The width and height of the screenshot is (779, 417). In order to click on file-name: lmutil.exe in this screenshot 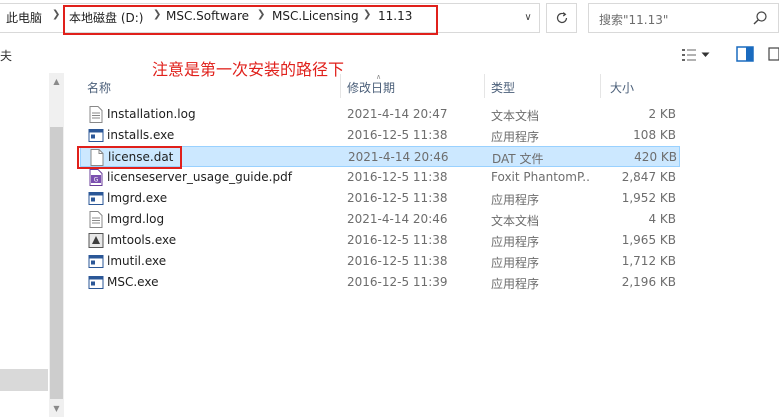, I will do `click(137, 261)`.